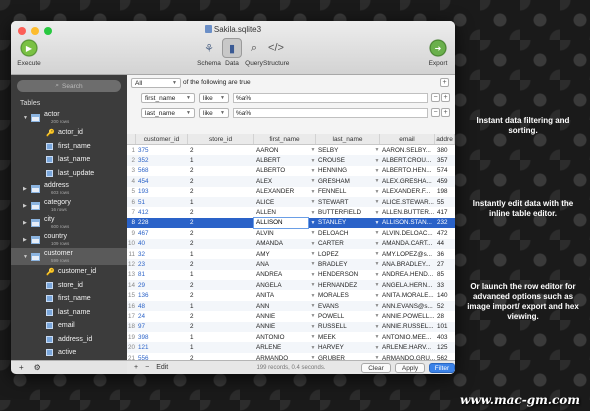 This screenshot has width=590, height=411. What do you see at coordinates (214, 98) in the screenshot?
I see `rule-operator-select: like ▼` at bounding box center [214, 98].